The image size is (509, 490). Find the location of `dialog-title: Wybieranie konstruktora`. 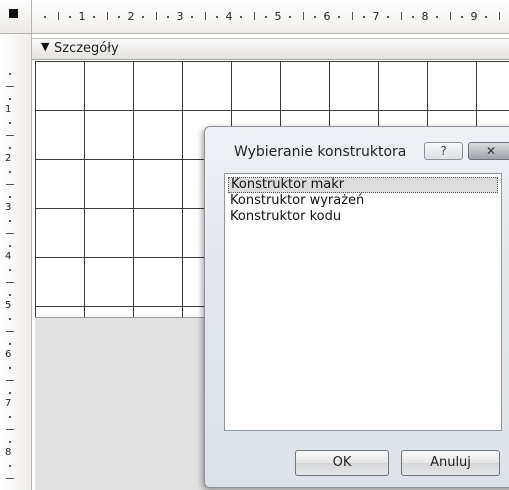

dialog-title: Wybieranie konstruktora is located at coordinates (320, 152).